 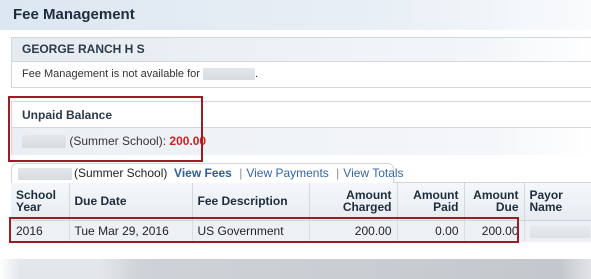 What do you see at coordinates (430, 202) in the screenshot?
I see `col-header-amount-paid: Amount Paid` at bounding box center [430, 202].